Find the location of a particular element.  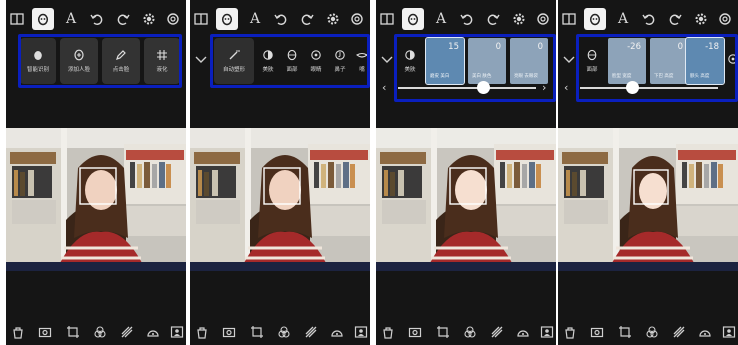

value-tile-forehead: -18 额头 高度 is located at coordinates (705, 61).